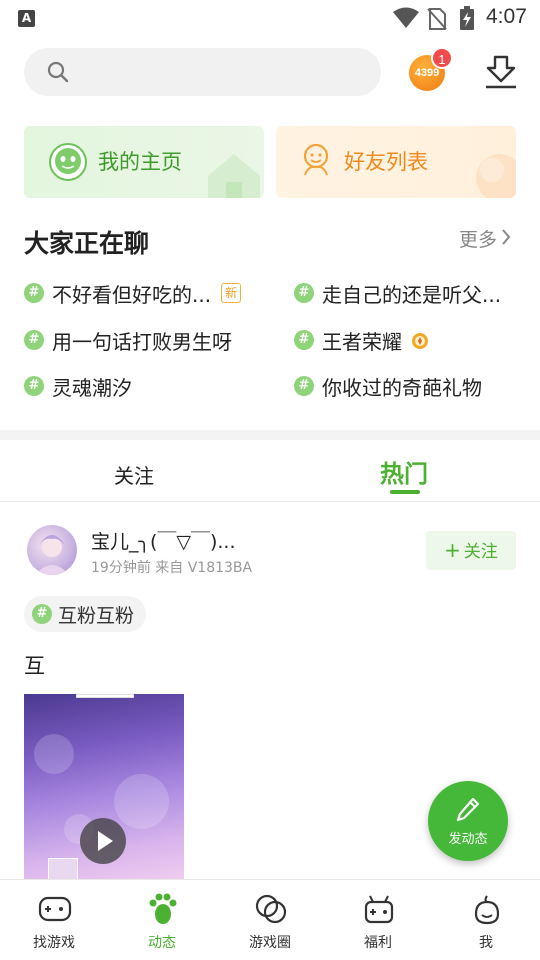 This screenshot has width=540, height=960. What do you see at coordinates (506, 237) in the screenshot?
I see `chevron-right-icon` at bounding box center [506, 237].